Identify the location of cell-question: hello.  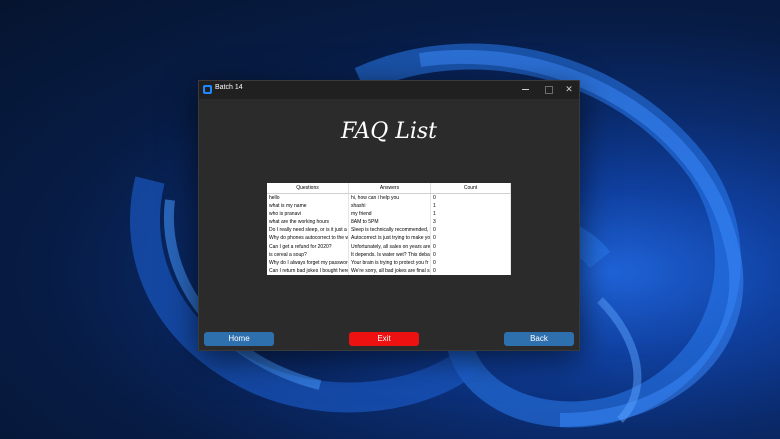
(308, 198).